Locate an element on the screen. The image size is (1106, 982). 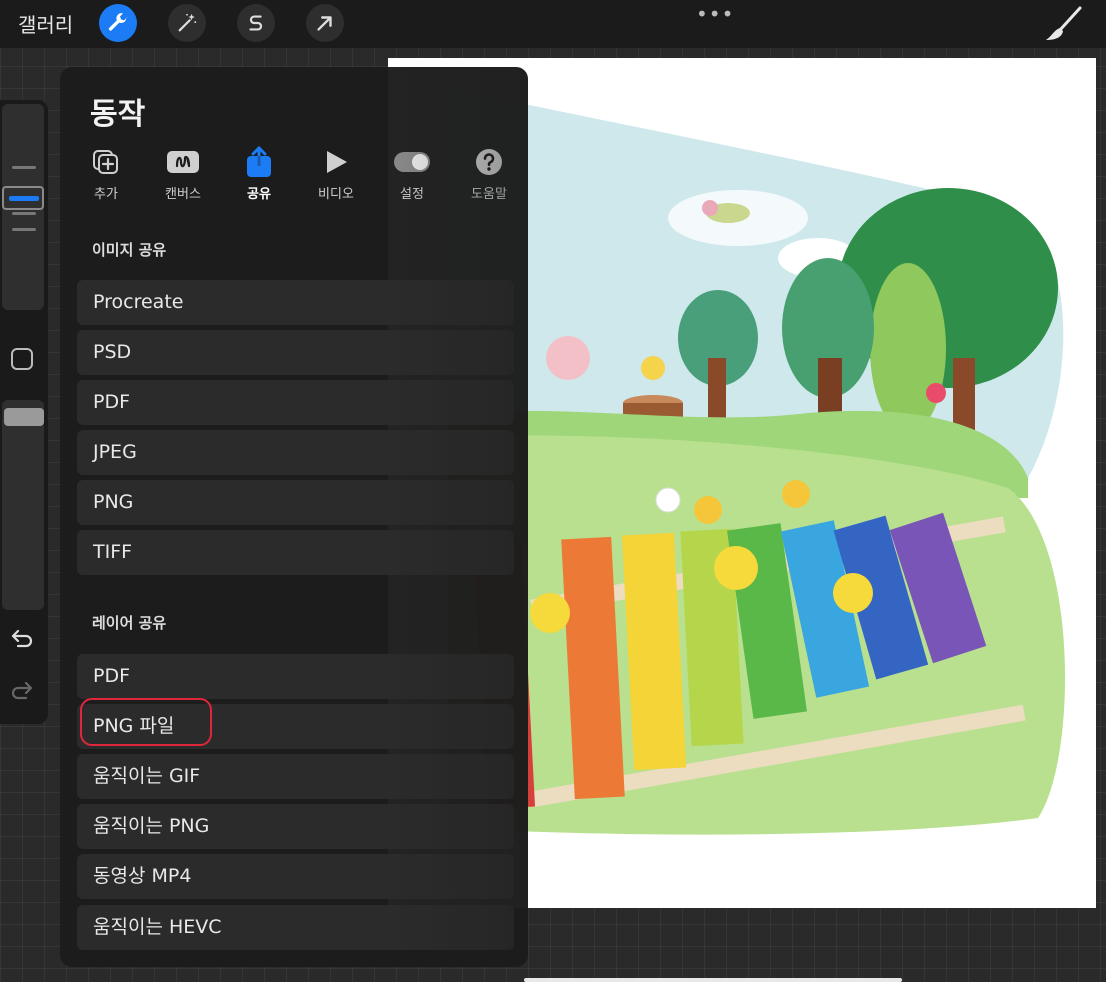
brush-tool-button is located at coordinates (1062, 24).